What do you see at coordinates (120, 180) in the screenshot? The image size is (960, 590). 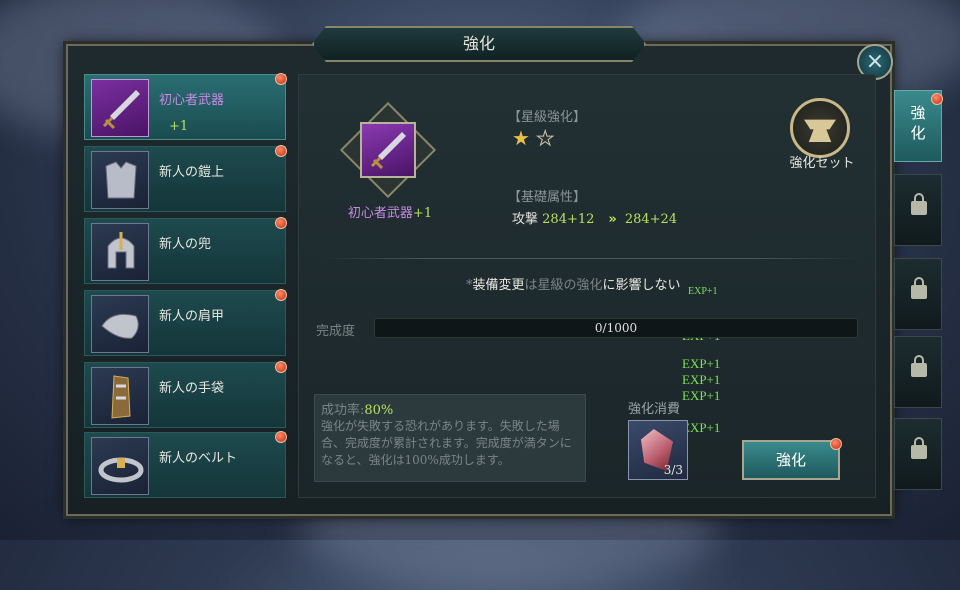 I see `armor-icon` at bounding box center [120, 180].